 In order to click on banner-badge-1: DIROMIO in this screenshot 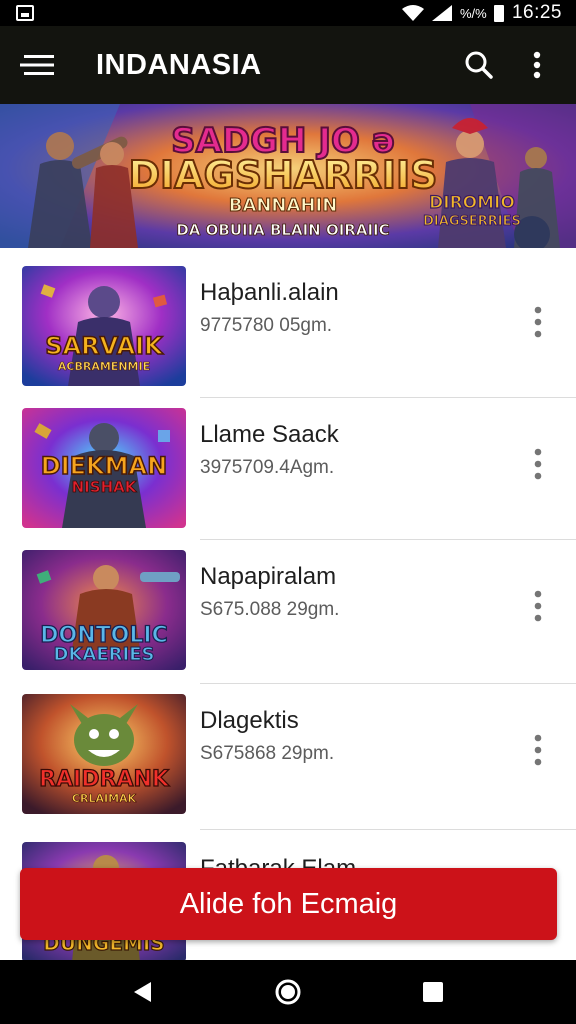, I will do `click(472, 203)`.